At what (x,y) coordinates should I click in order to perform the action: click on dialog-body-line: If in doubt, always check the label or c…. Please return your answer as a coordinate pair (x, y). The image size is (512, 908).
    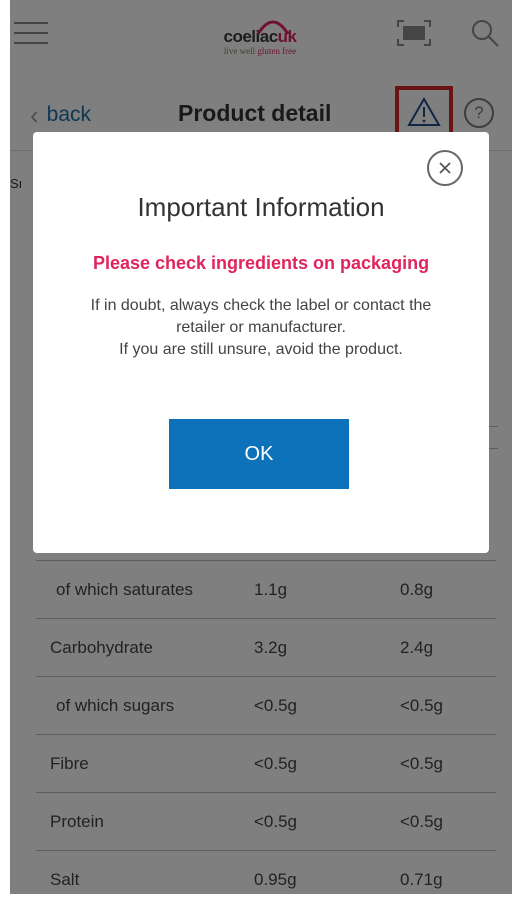
    Looking at the image, I should click on (261, 305).